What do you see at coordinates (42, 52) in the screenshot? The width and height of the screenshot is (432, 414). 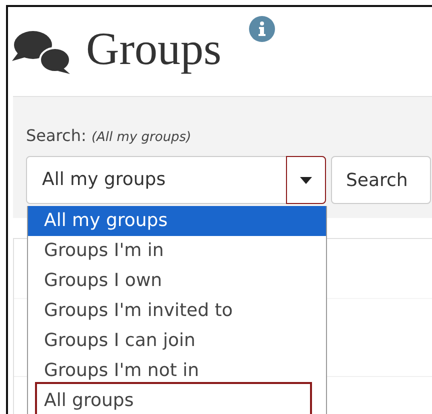 I see `chat-bubbles-icon` at bounding box center [42, 52].